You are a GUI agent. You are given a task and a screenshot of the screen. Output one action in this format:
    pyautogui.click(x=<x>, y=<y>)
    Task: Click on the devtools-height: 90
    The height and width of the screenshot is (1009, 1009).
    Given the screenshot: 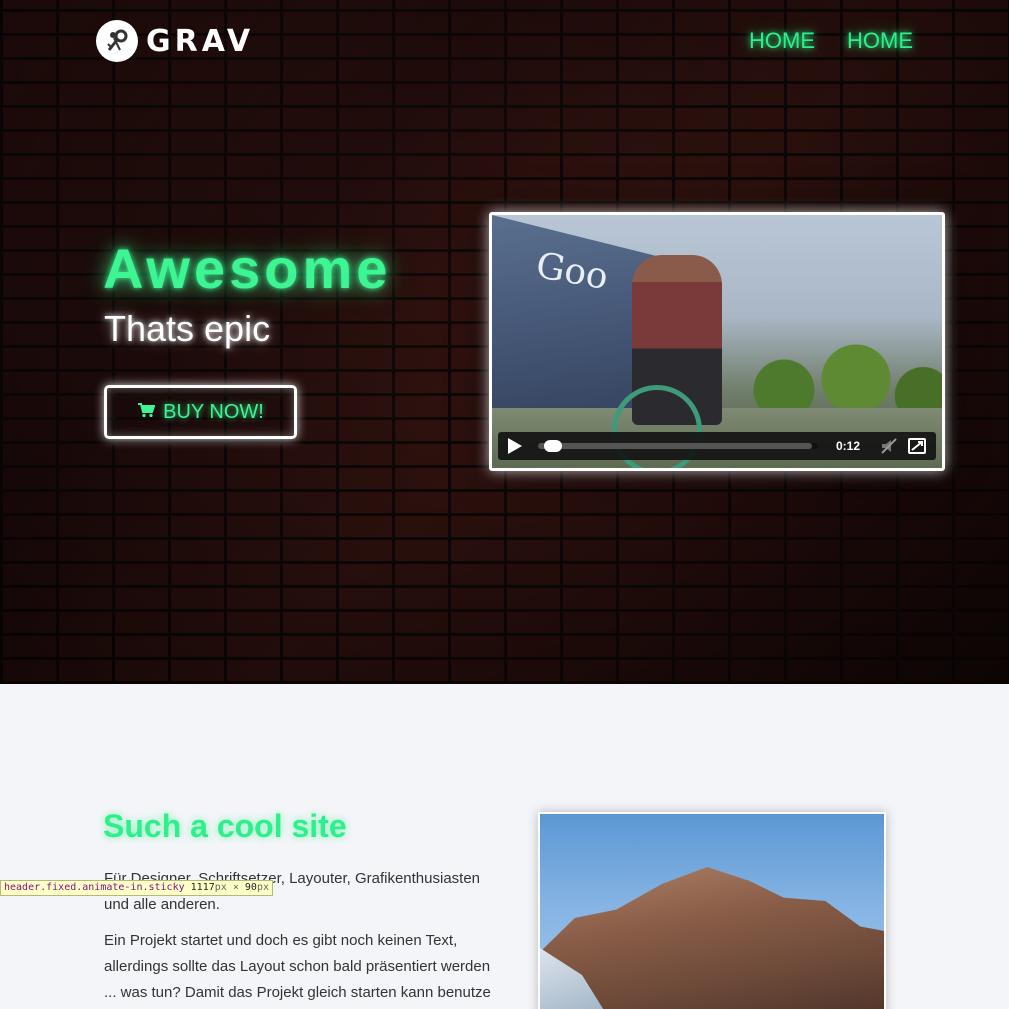 What is the action you would take?
    pyautogui.click(x=250, y=887)
    